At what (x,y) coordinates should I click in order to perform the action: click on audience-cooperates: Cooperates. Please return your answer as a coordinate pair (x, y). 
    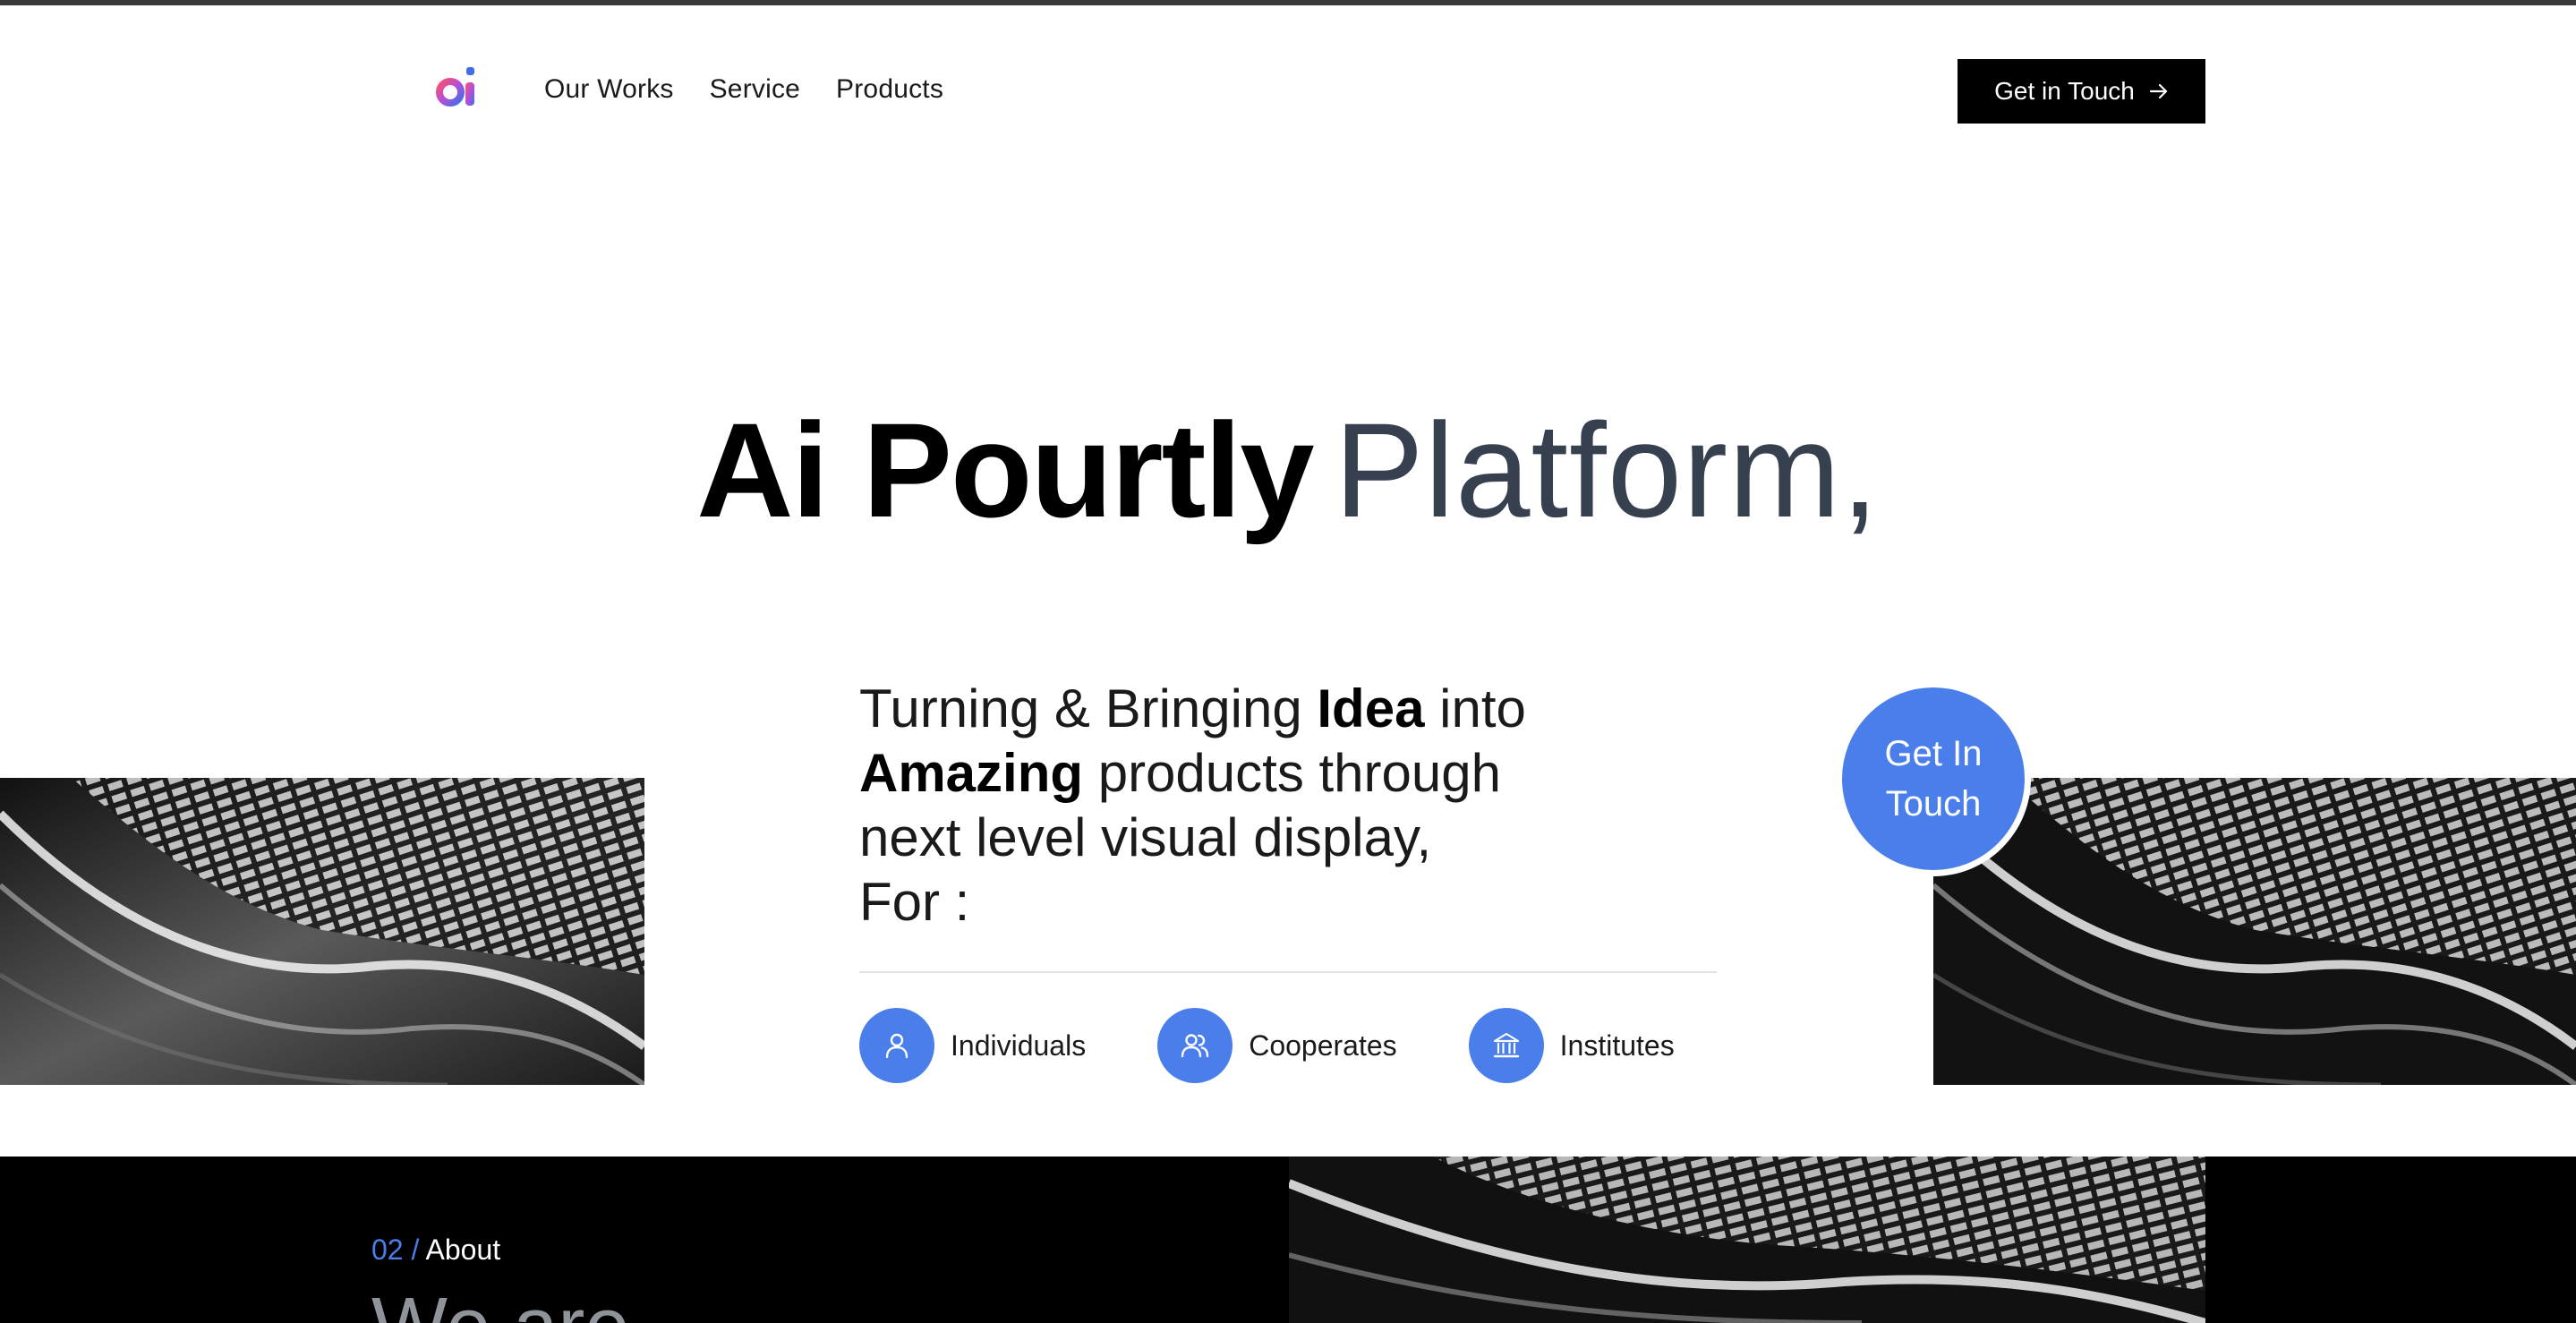
    Looking at the image, I should click on (1277, 1045).